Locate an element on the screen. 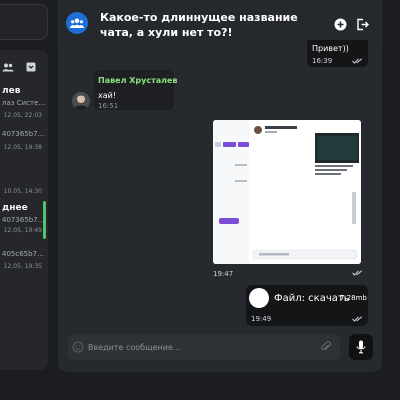 This screenshot has height=400, width=400. search-input is located at coordinates (24, 22).